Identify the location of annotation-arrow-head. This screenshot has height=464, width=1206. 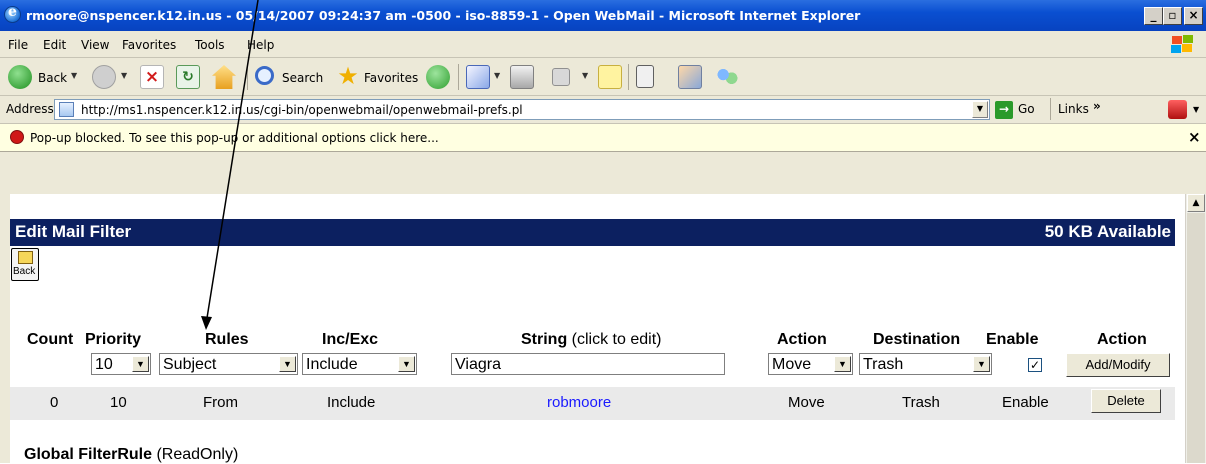
(206, 323).